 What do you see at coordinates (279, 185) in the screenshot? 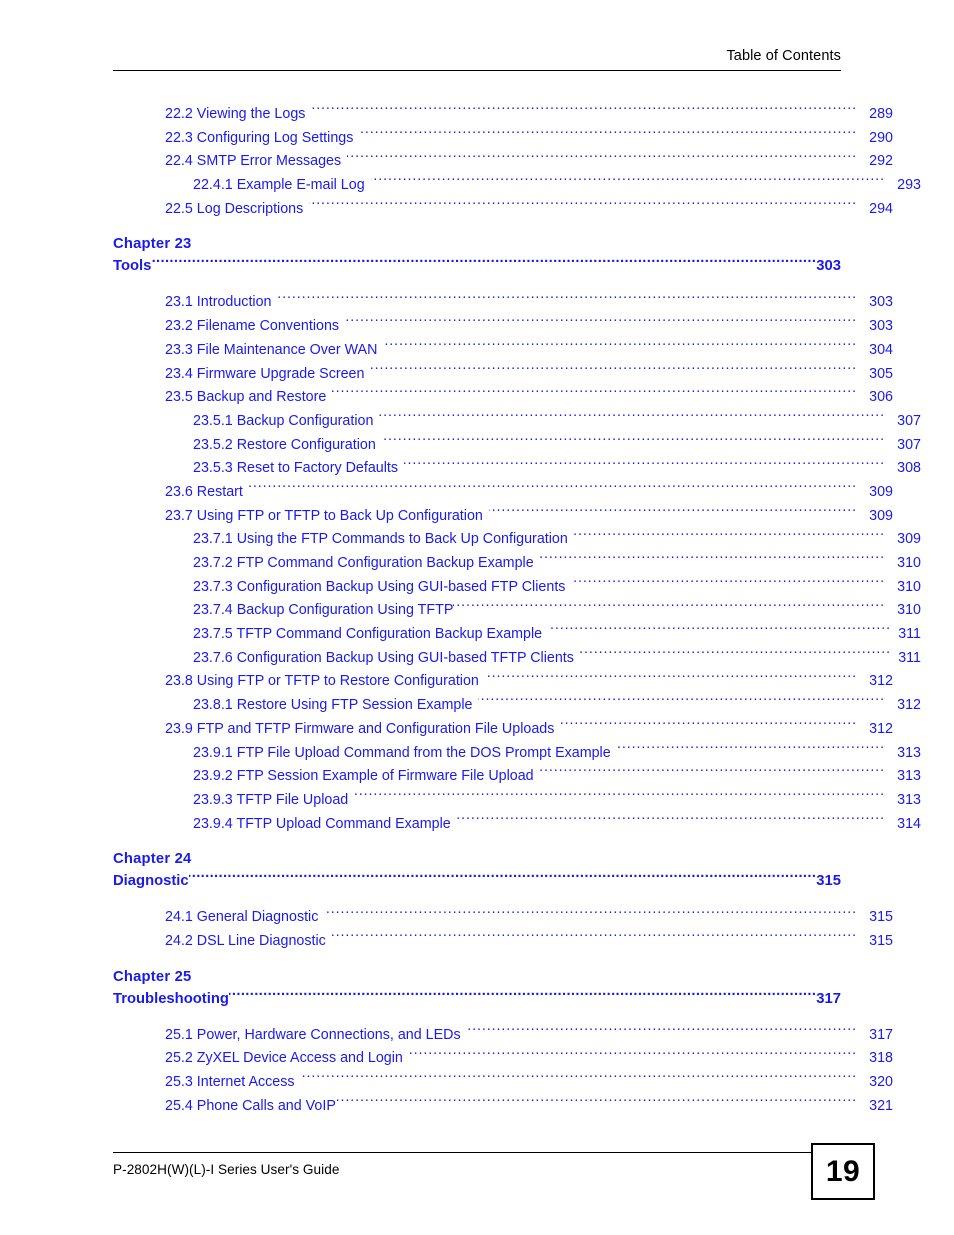
I see `toc-entry-label: 22.4.1 Example E-mail Log` at bounding box center [279, 185].